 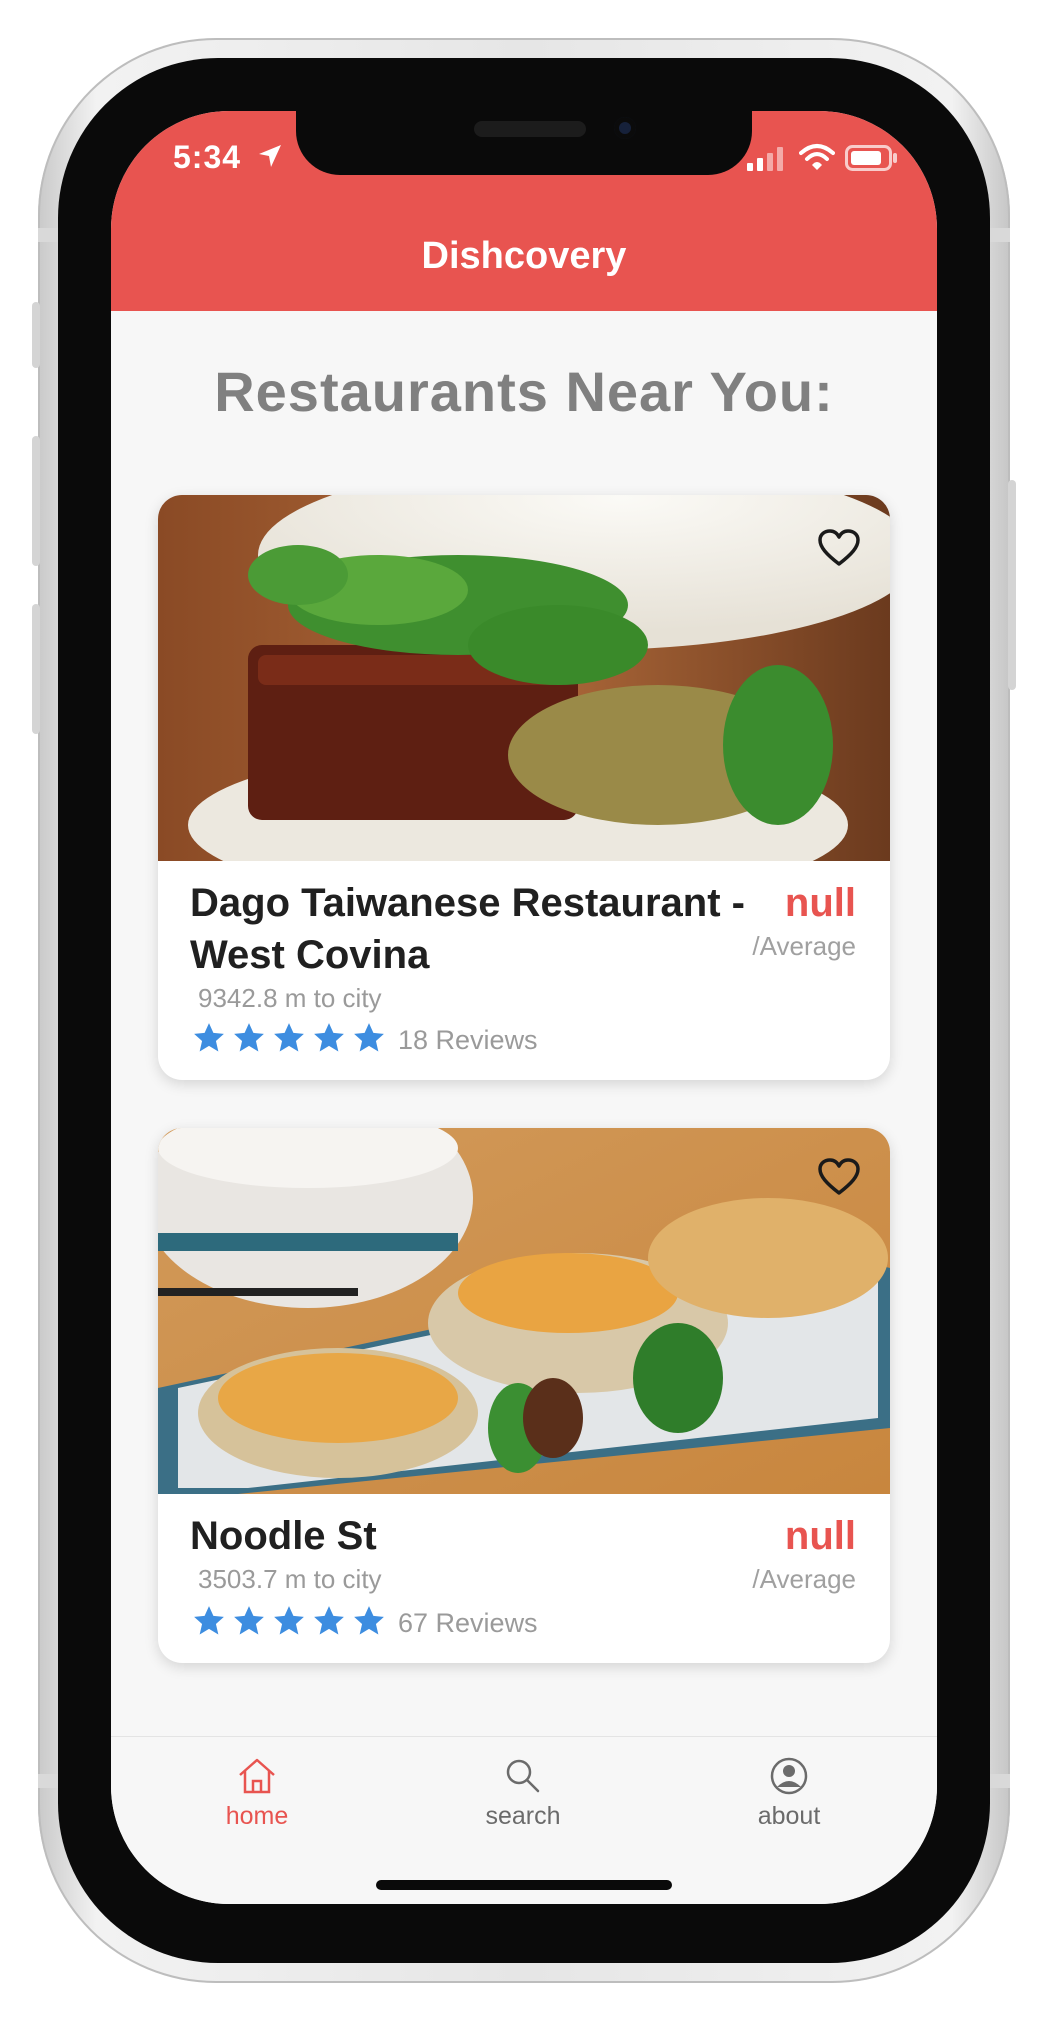 What do you see at coordinates (290, 1579) in the screenshot?
I see `distance-text: 3503.7 m to city` at bounding box center [290, 1579].